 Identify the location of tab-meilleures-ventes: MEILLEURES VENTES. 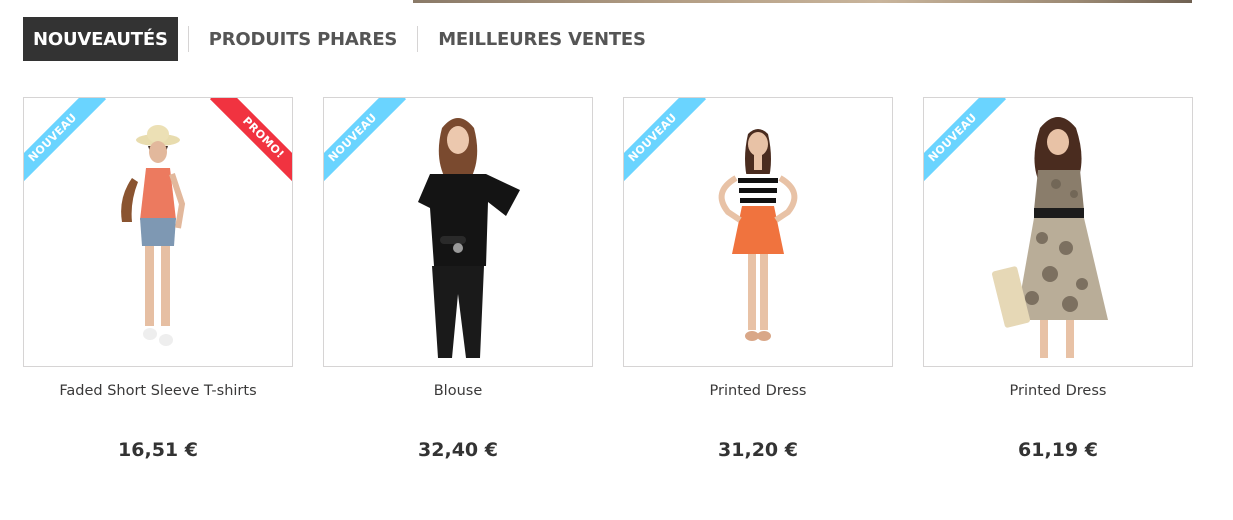
(542, 39).